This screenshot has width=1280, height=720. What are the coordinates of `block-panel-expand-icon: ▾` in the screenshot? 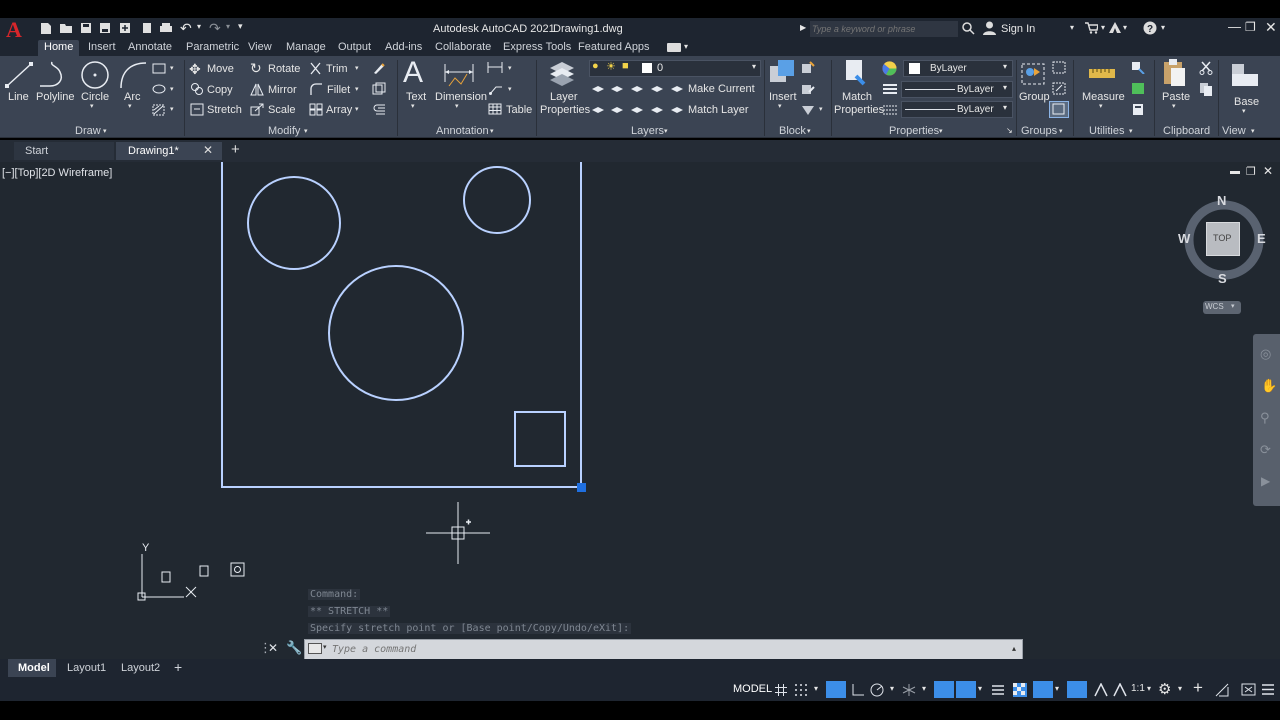 It's located at (809, 131).